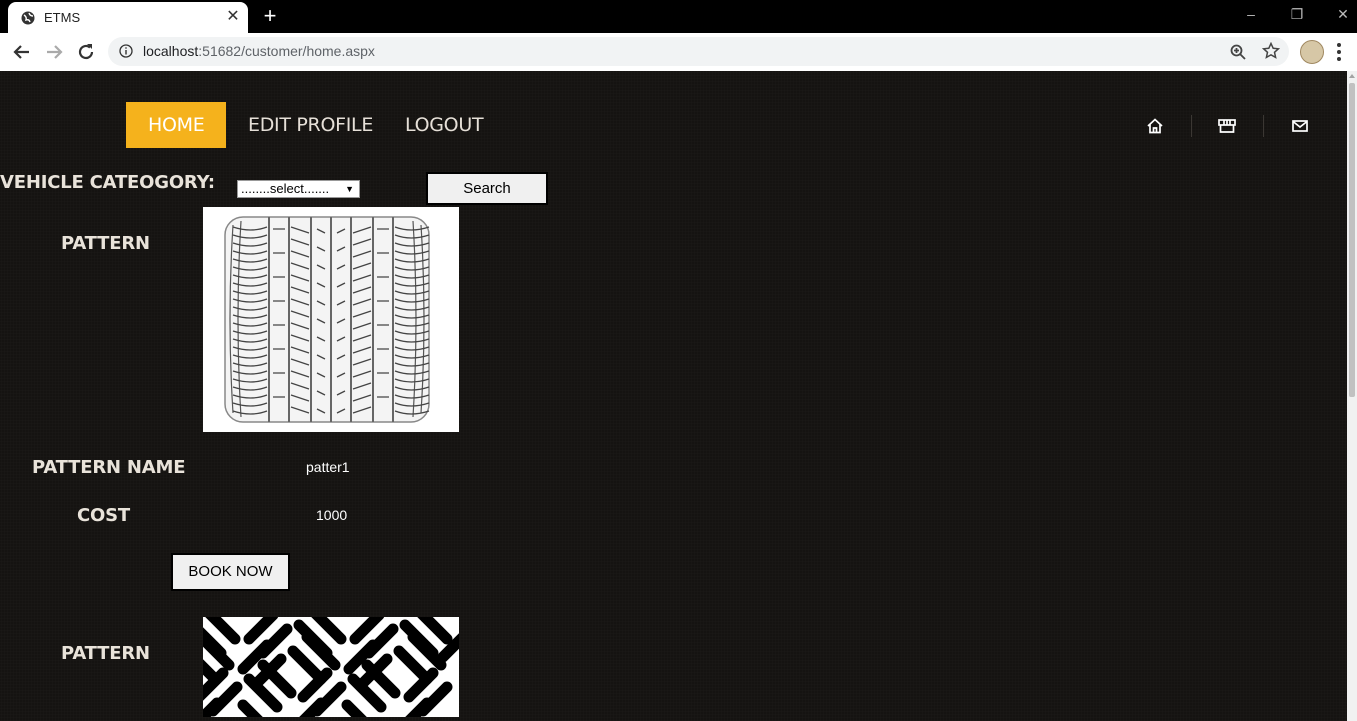 The width and height of the screenshot is (1357, 721). Describe the element at coordinates (349, 189) in the screenshot. I see `chevron-down-icon: ▼` at that location.